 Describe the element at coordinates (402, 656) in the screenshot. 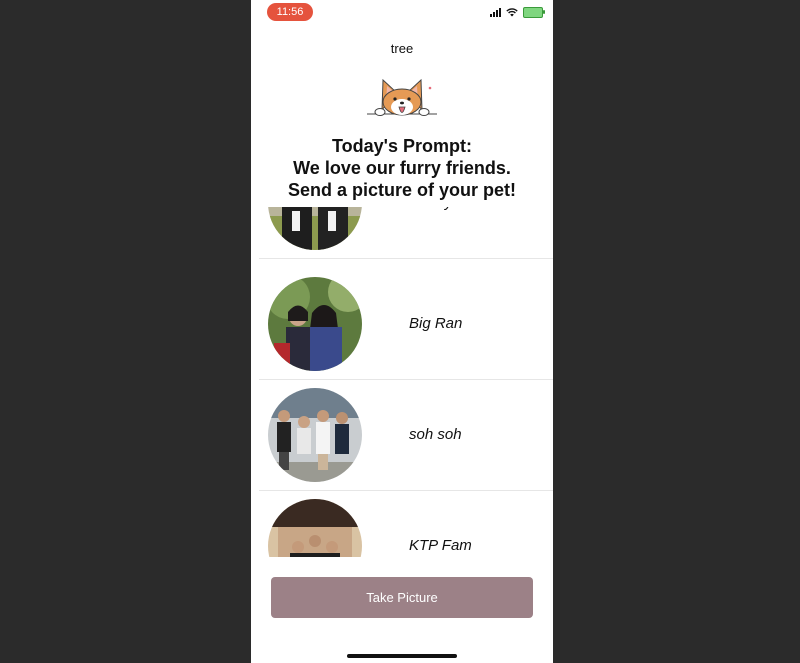

I see `home-indicator` at that location.